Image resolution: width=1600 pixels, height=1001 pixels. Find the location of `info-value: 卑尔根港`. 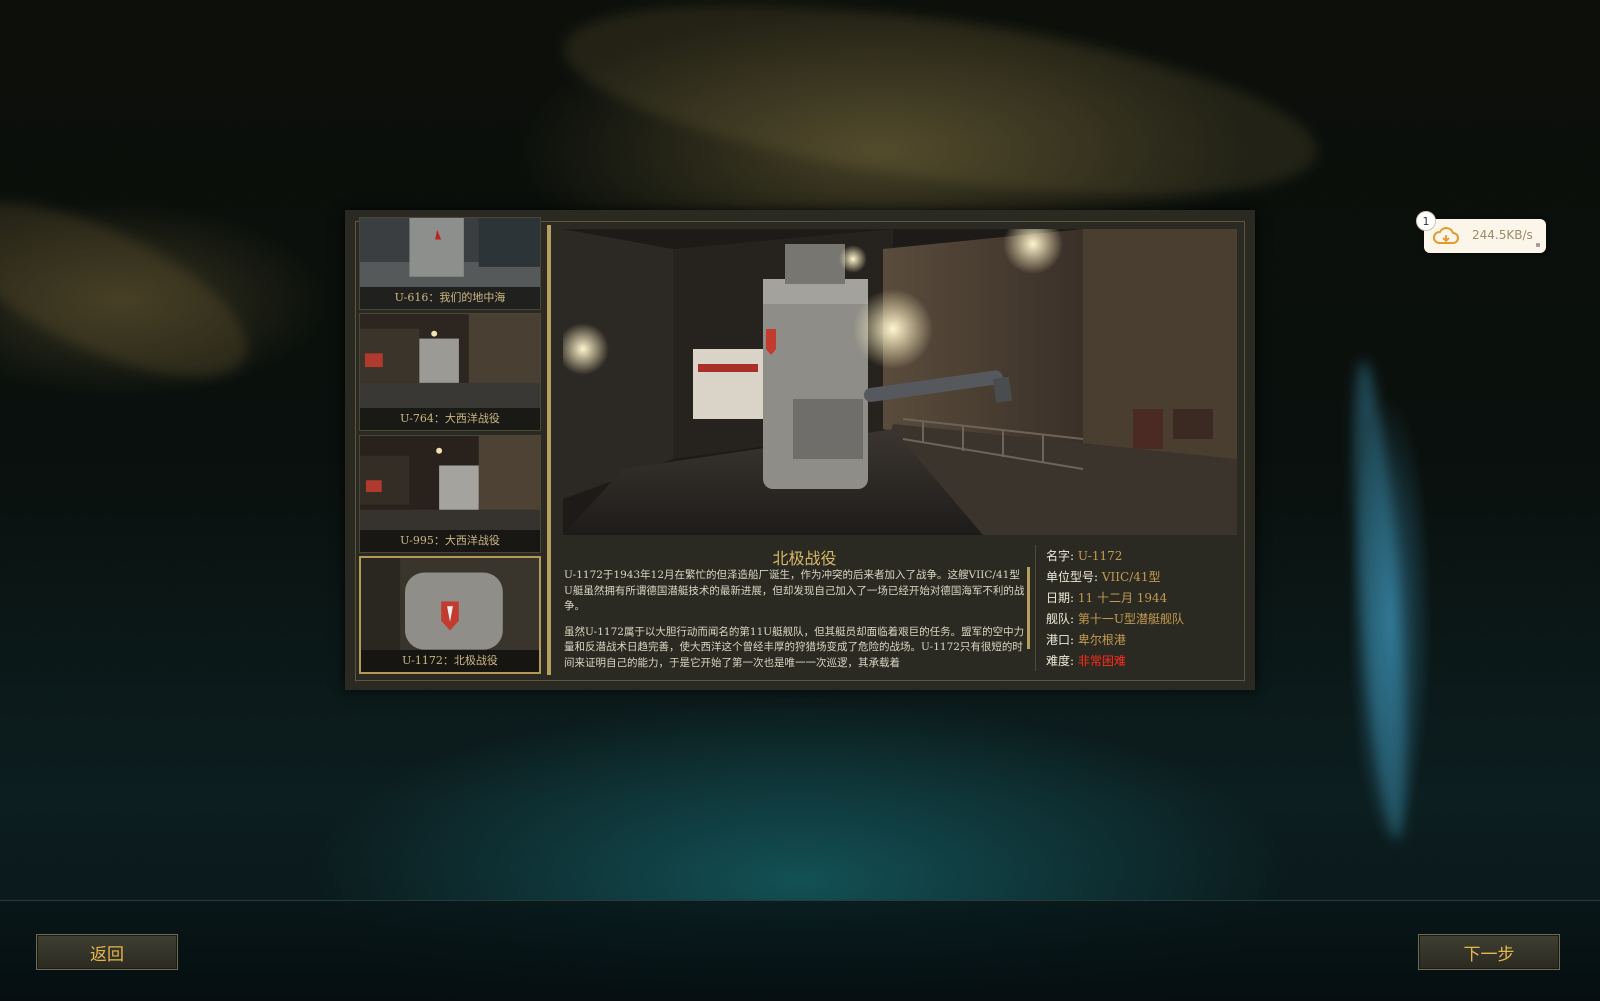

info-value: 卑尔根港 is located at coordinates (1101, 640).